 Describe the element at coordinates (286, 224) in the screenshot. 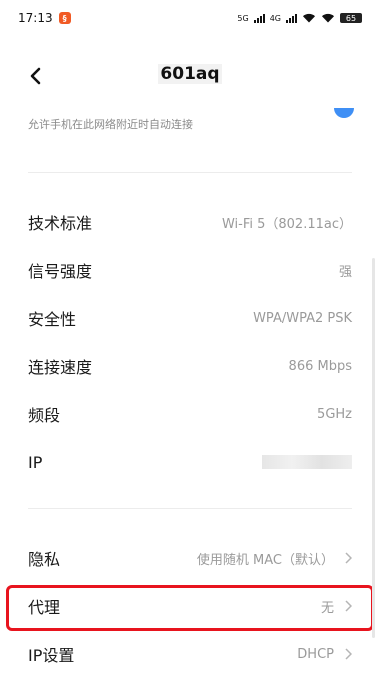

I see `row-value: Wi-Fi 5（802.11ac）` at that location.